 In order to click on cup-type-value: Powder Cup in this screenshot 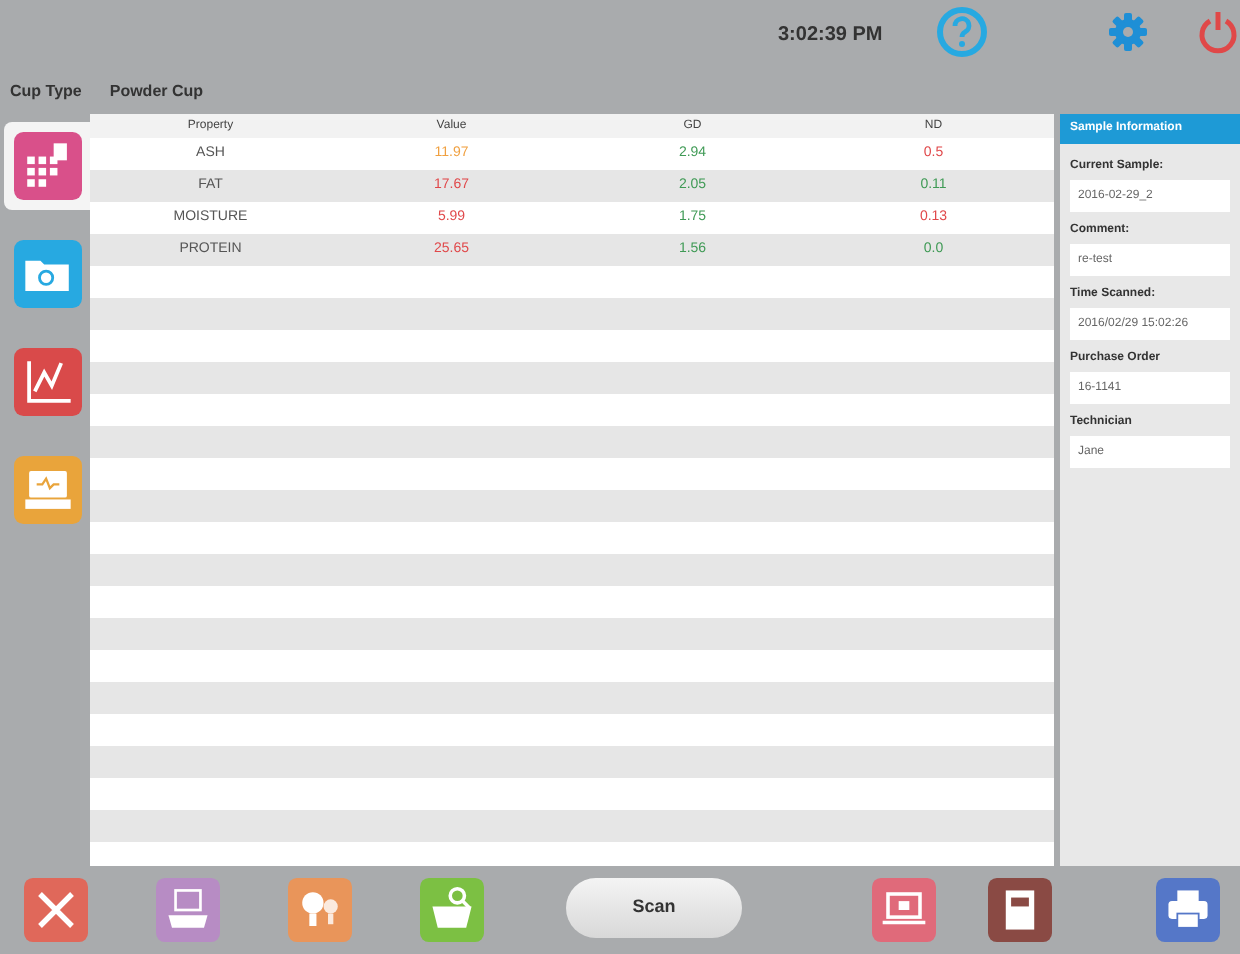, I will do `click(156, 92)`.